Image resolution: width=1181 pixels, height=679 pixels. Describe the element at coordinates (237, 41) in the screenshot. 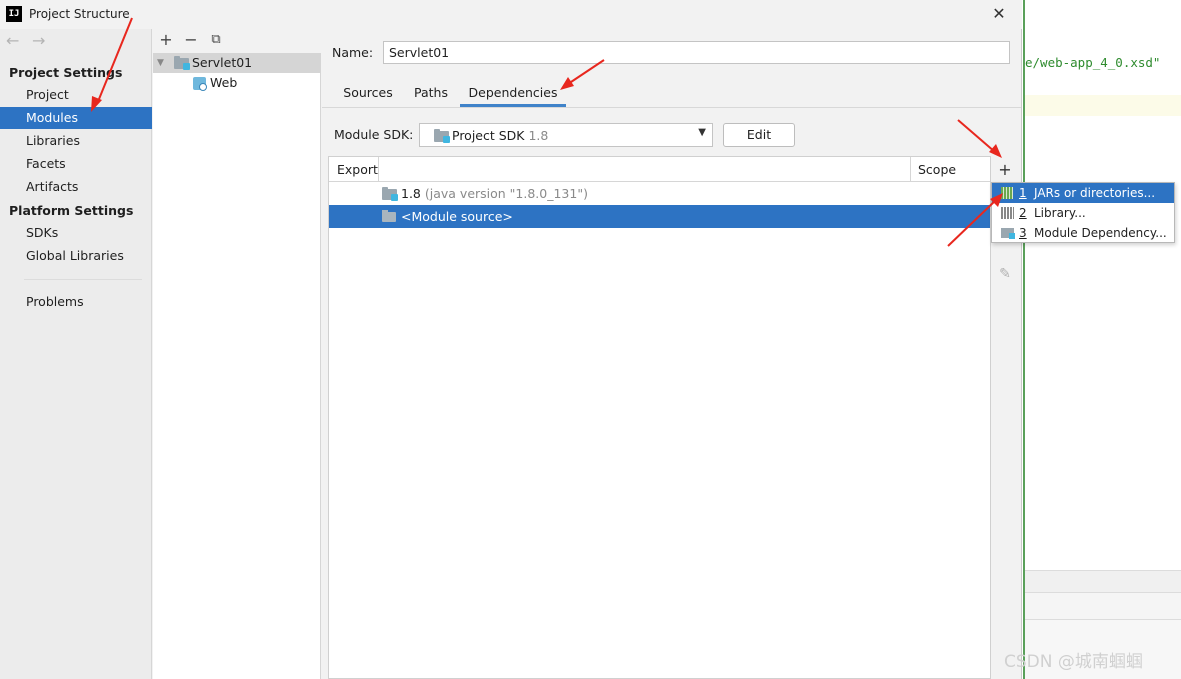

I see `tree-toolbar: + − ⧉` at that location.